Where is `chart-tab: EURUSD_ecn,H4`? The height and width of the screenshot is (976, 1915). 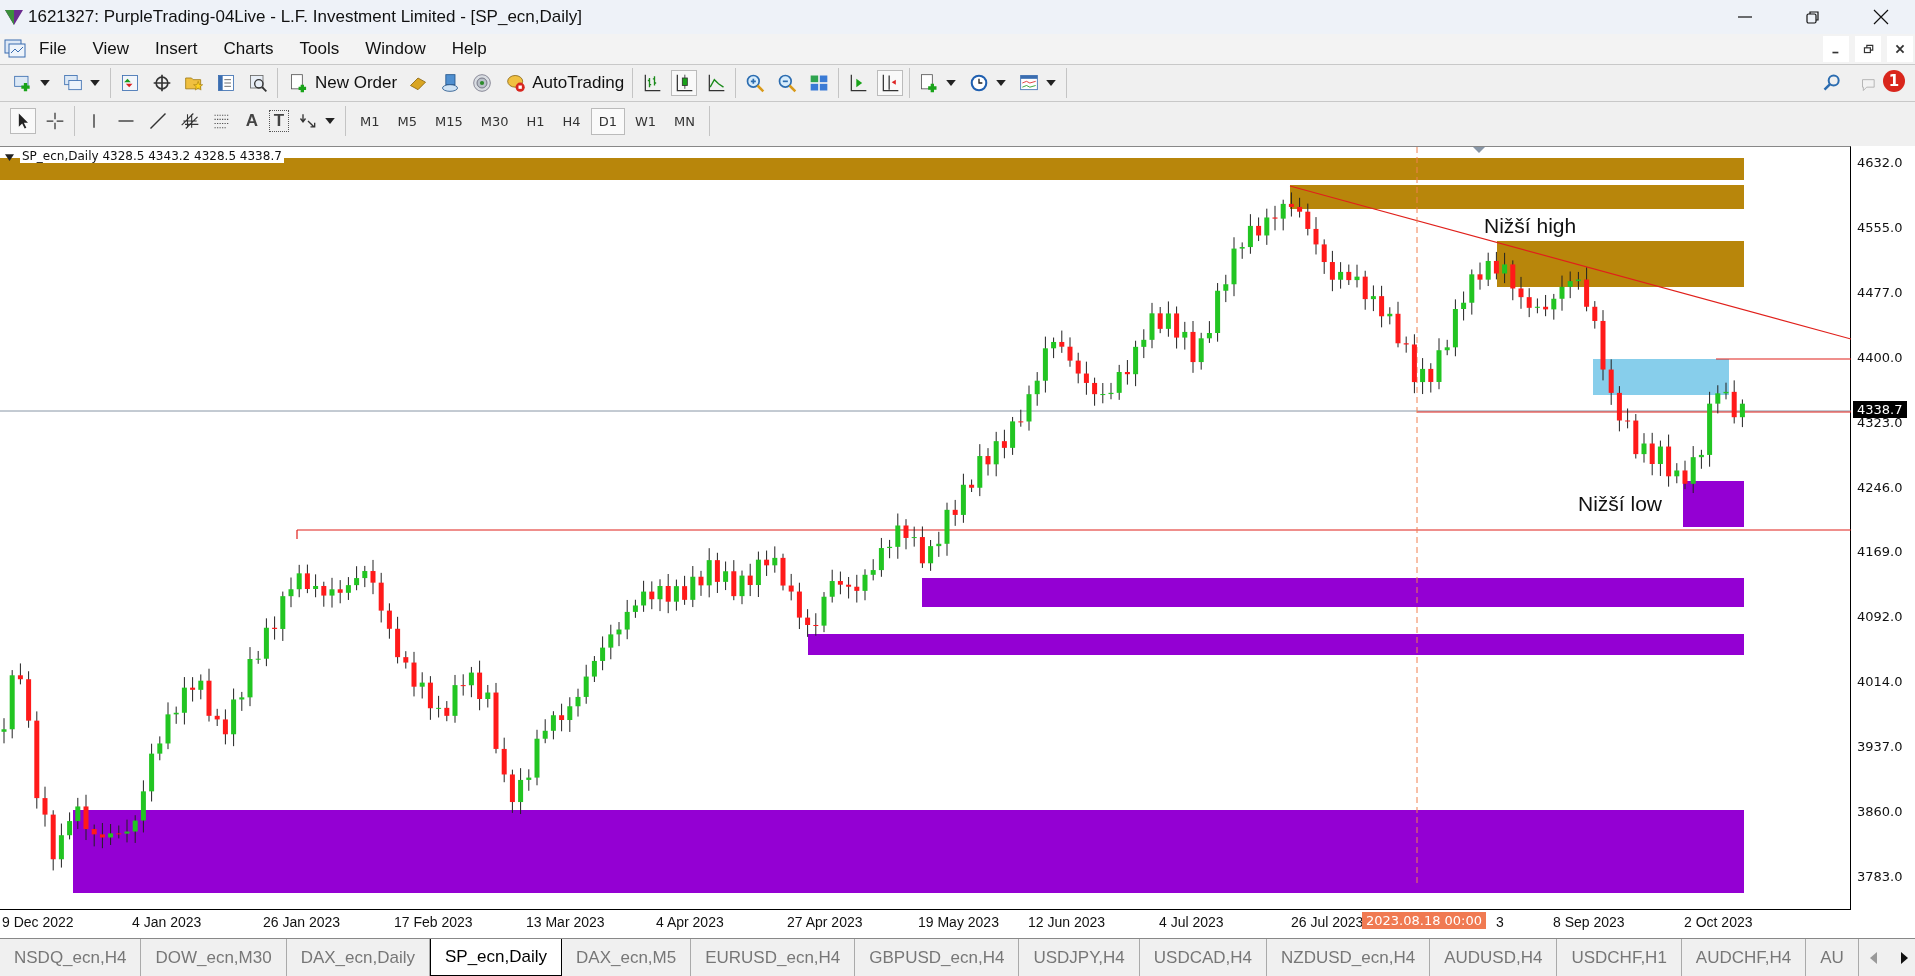
chart-tab: EURUSD_ecn,H4 is located at coordinates (773, 957).